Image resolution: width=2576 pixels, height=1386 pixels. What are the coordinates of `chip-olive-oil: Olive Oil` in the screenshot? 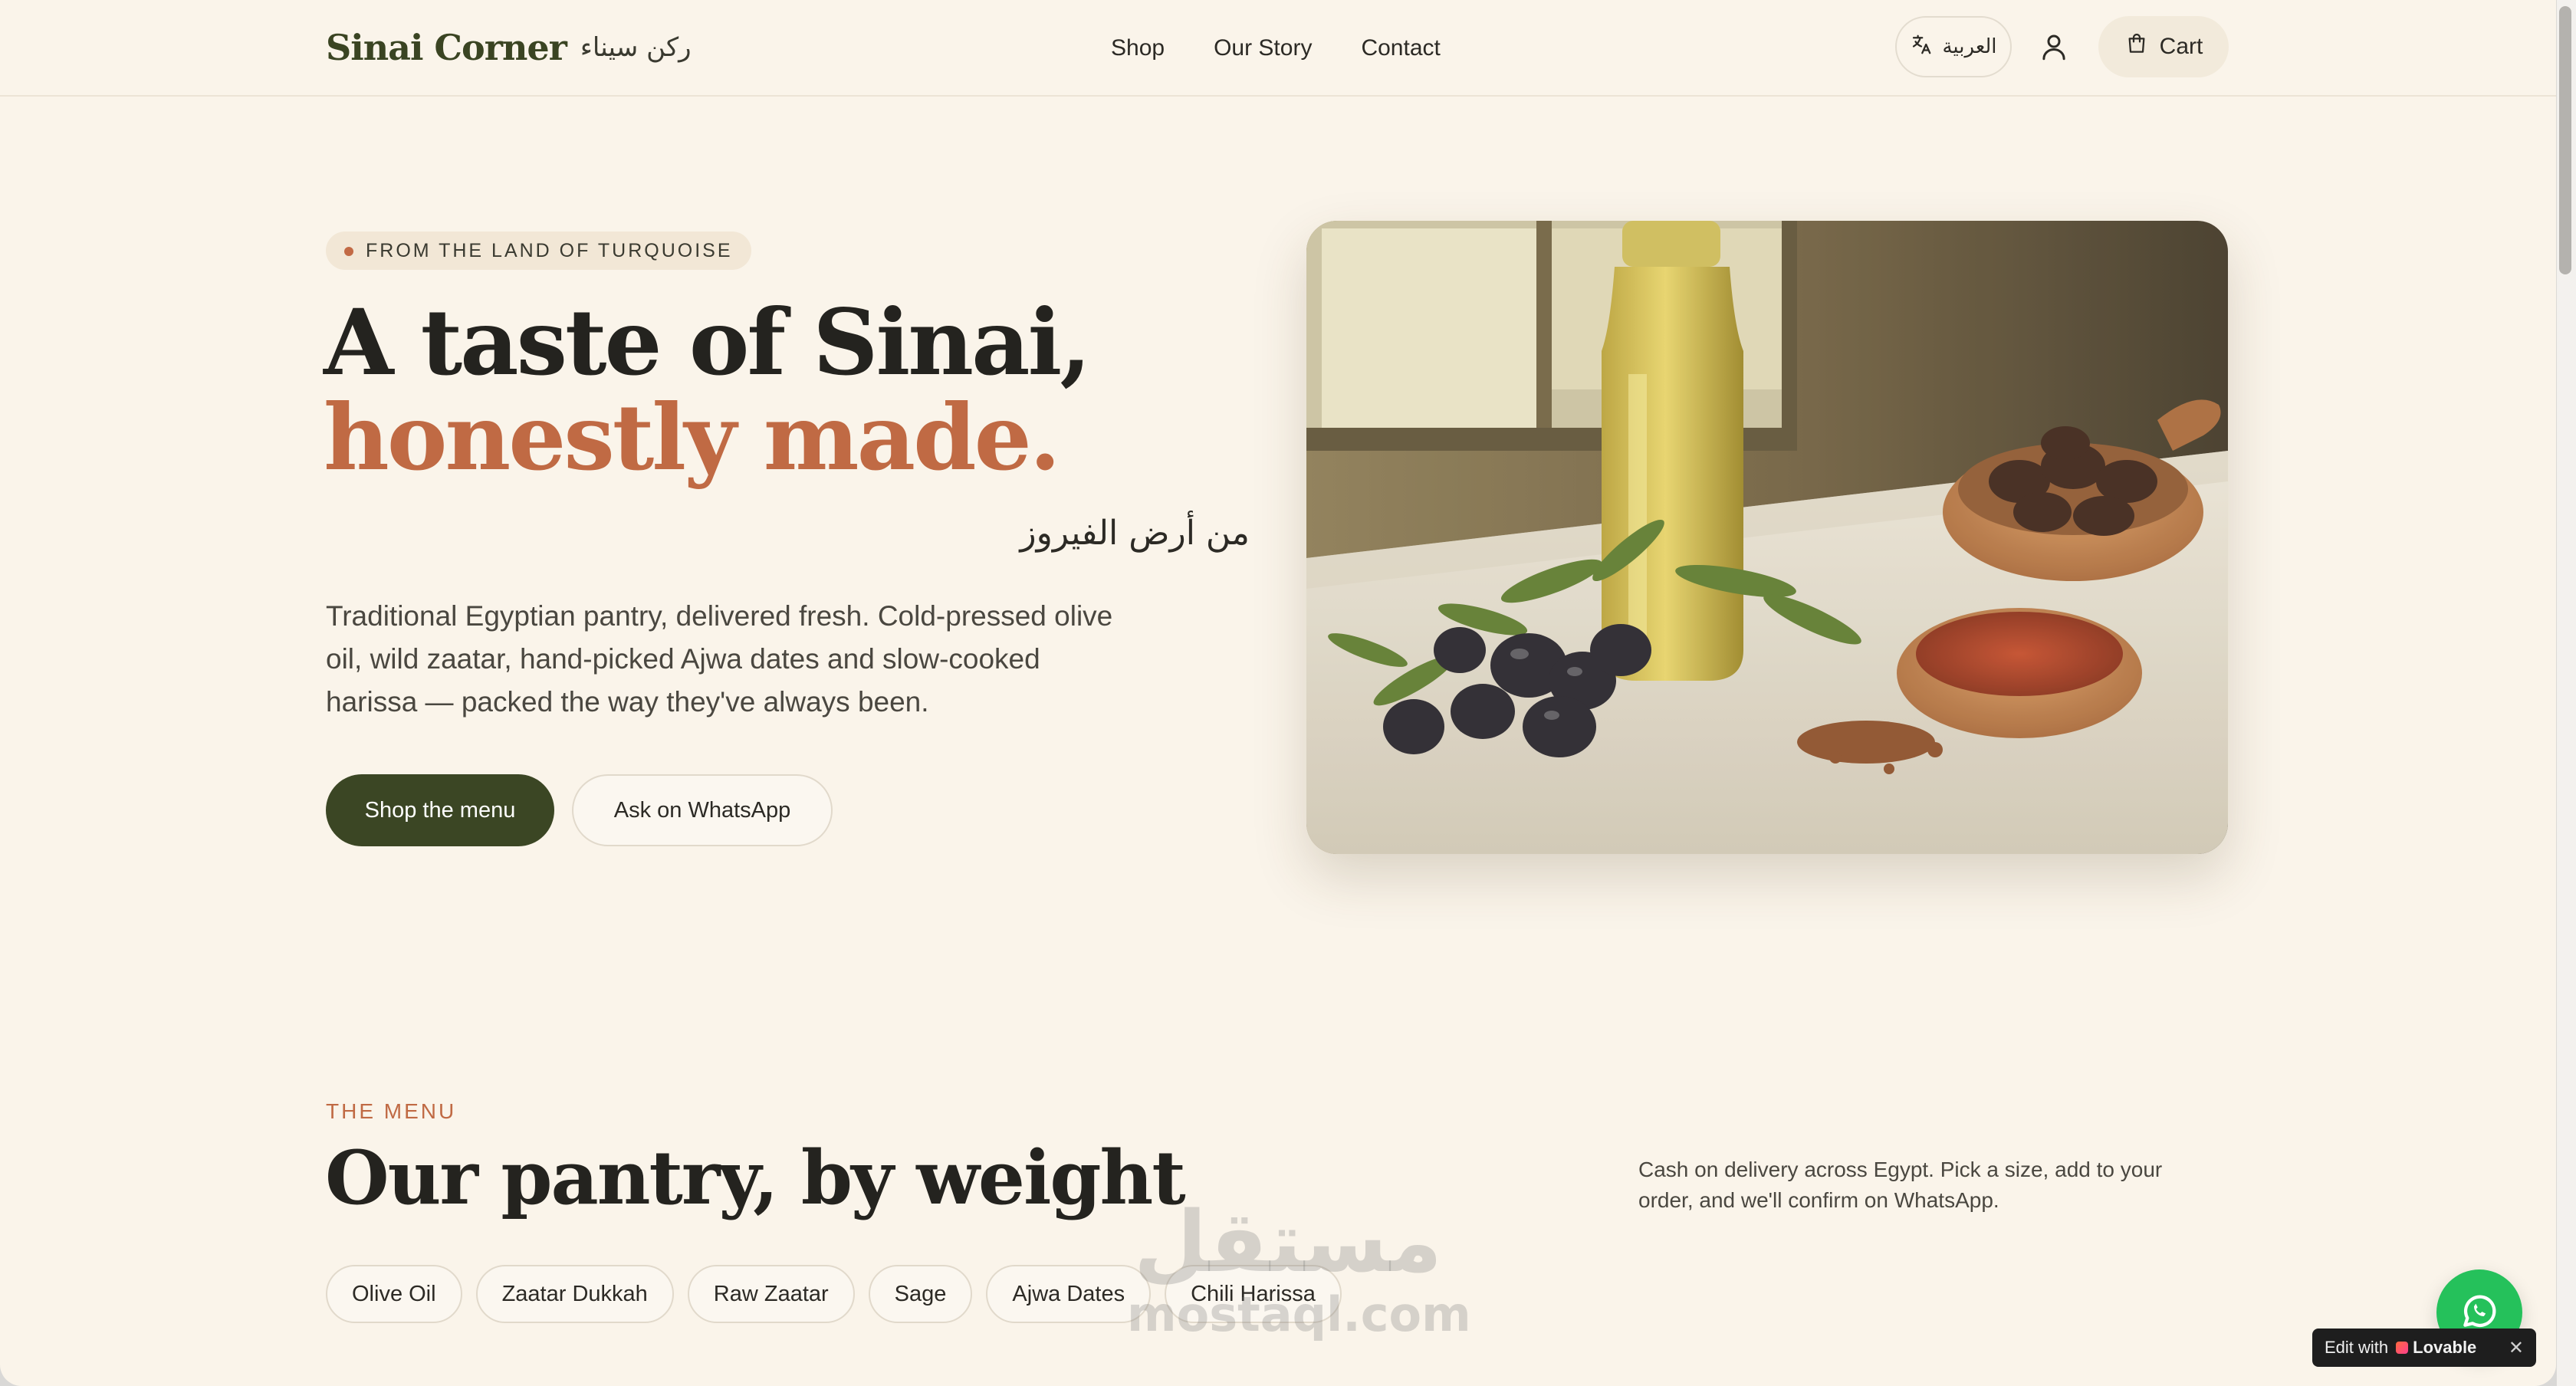 It's located at (394, 1294).